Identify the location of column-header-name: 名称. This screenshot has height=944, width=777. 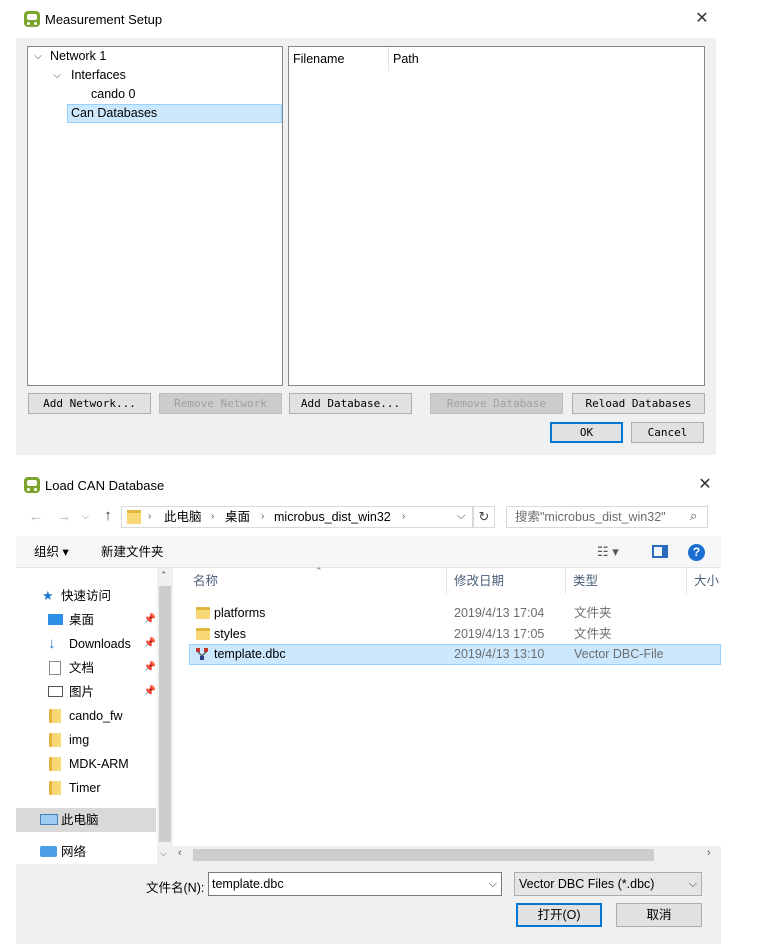
(205, 581).